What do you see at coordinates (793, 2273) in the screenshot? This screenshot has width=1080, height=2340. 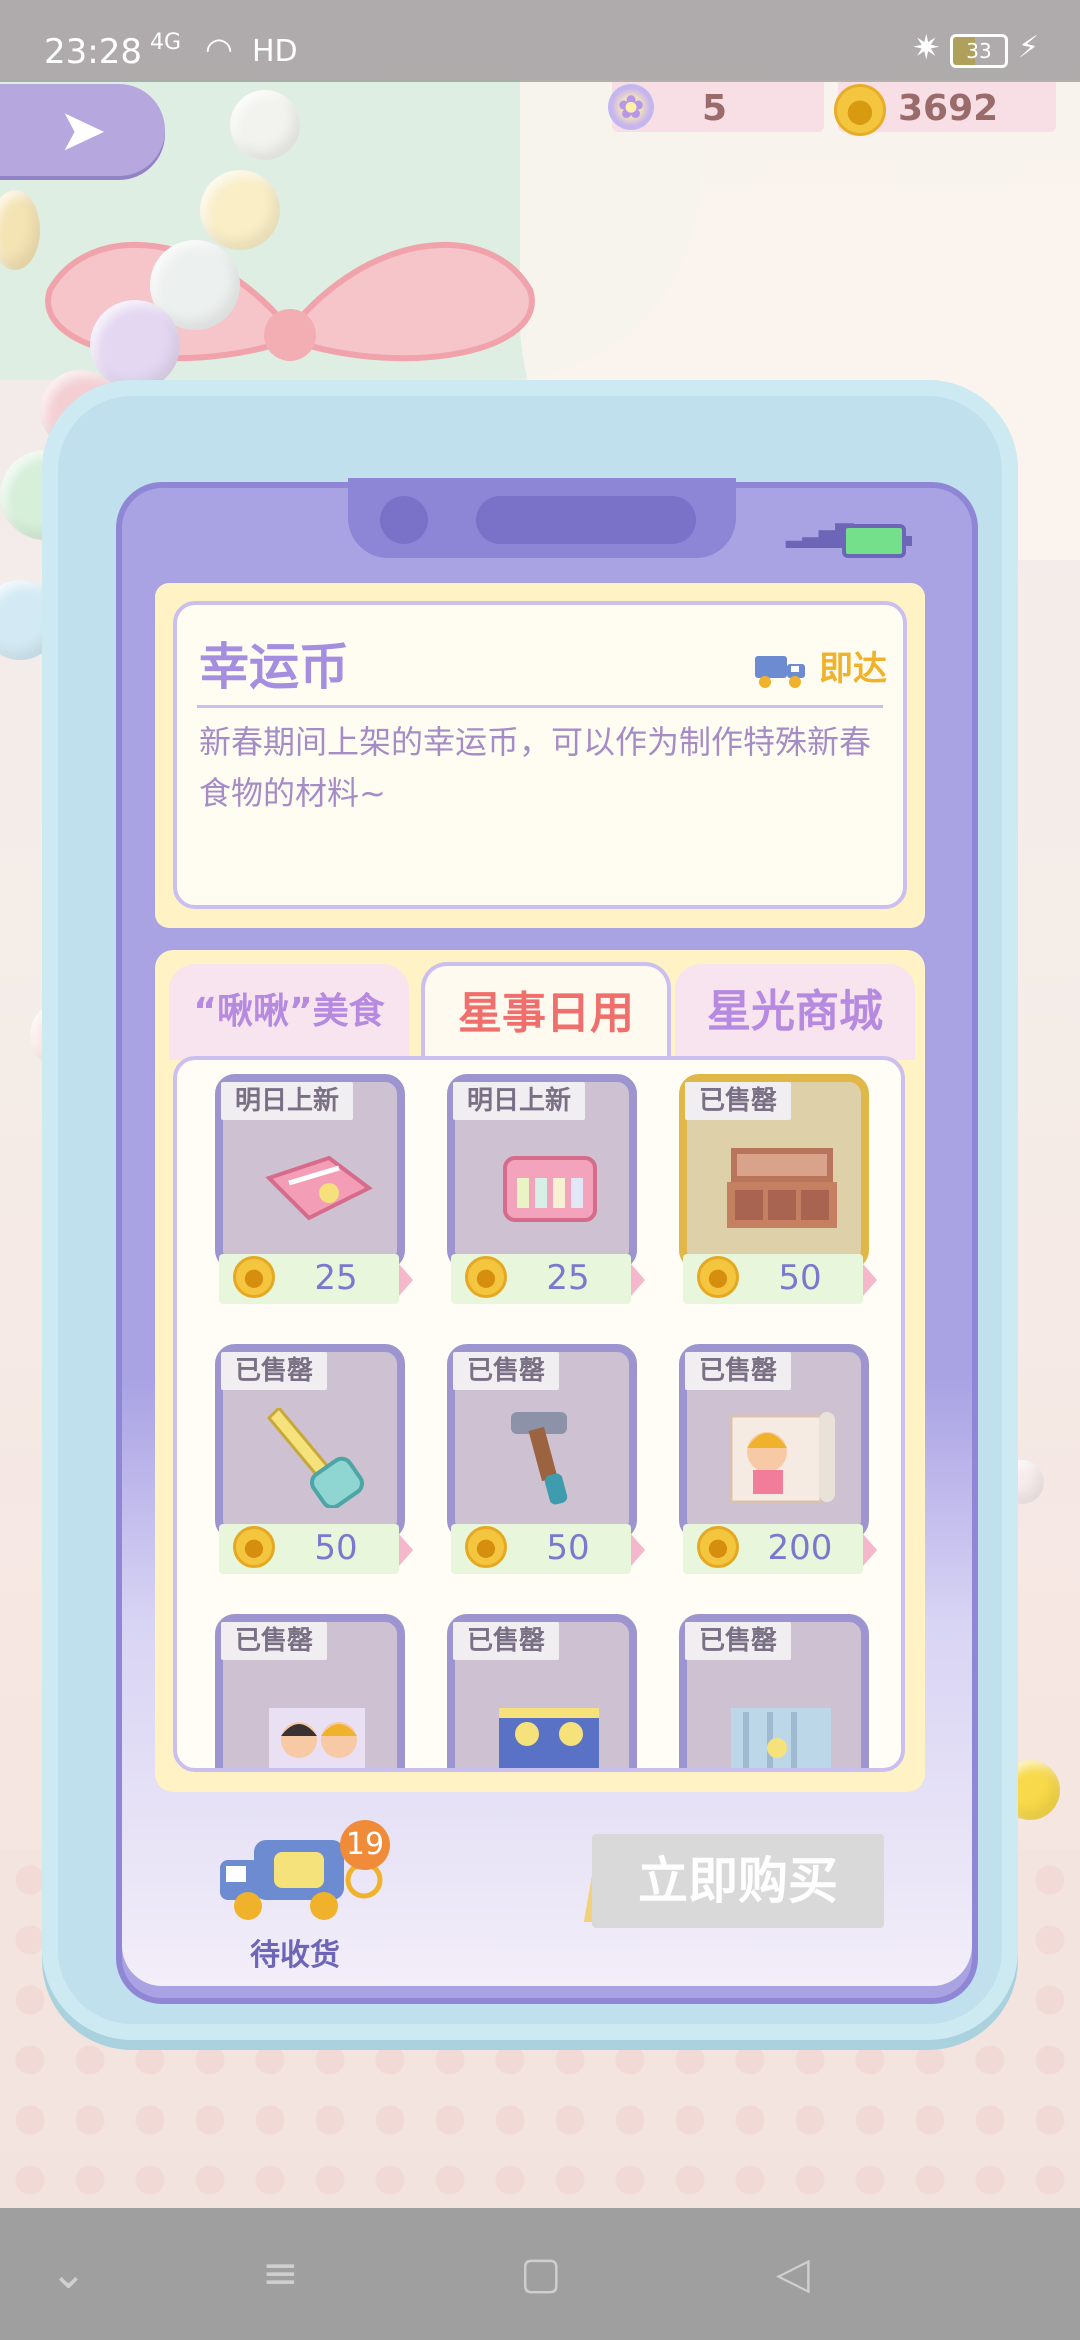 I see `back-triangle-icon: ◁` at bounding box center [793, 2273].